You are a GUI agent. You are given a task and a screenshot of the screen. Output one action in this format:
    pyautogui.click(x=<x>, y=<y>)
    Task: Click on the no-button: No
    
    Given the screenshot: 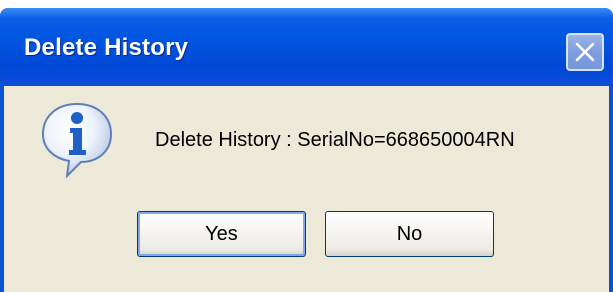 What is the action you would take?
    pyautogui.click(x=409, y=234)
    